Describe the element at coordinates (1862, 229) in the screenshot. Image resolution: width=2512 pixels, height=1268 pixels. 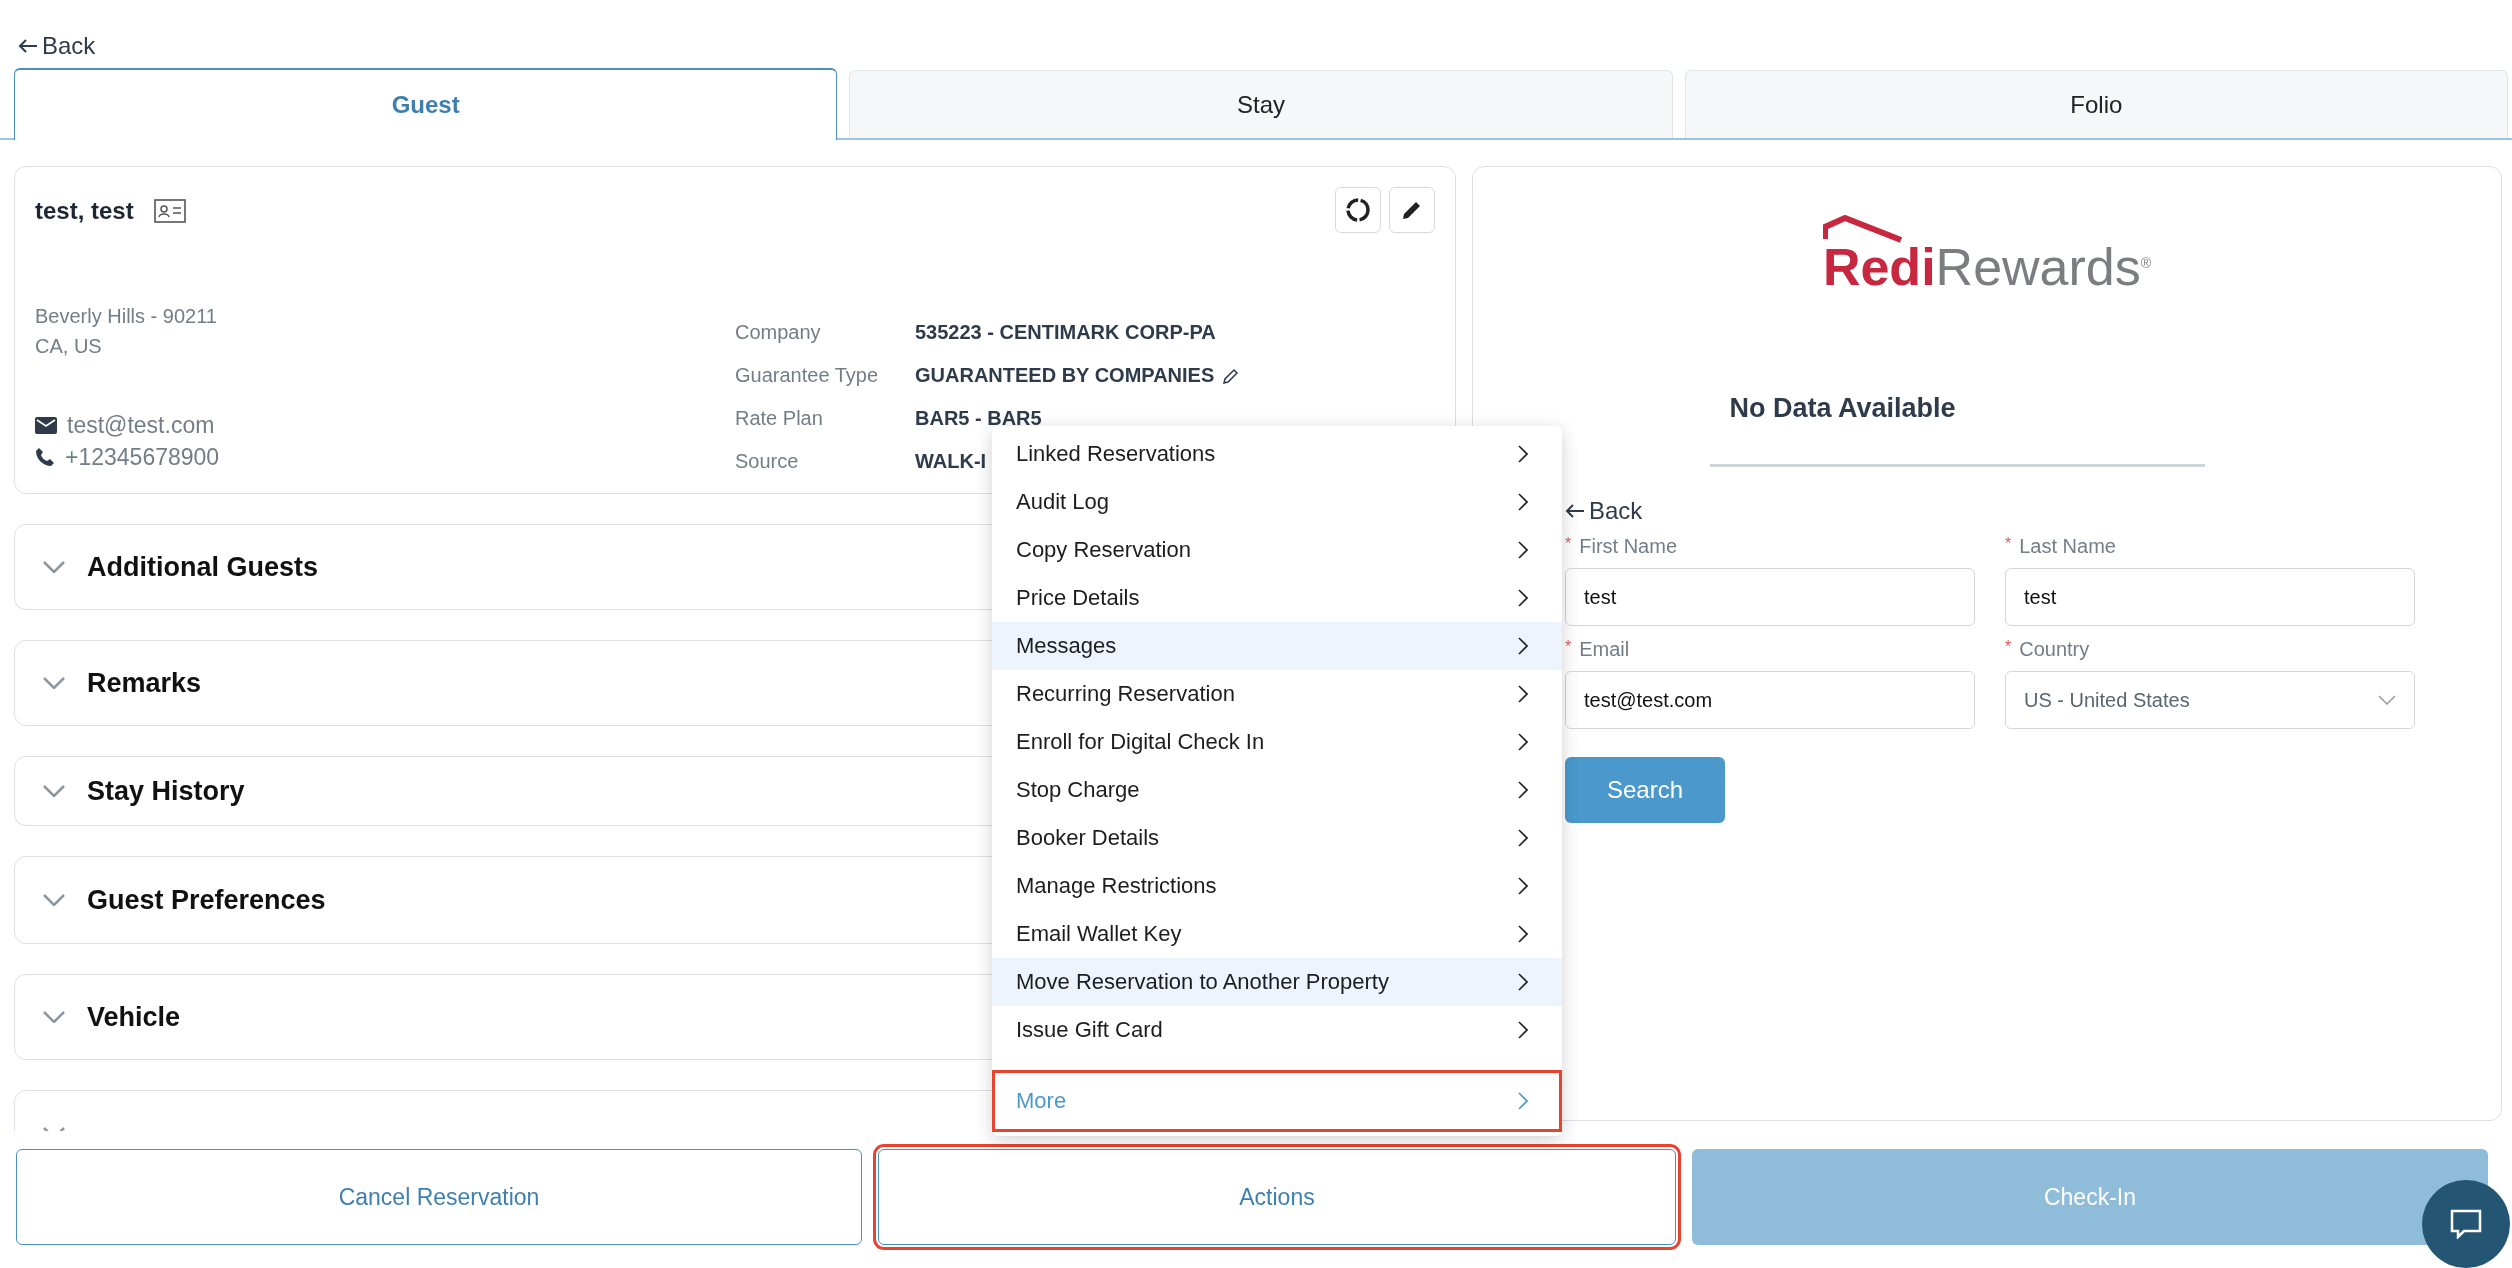
I see `roof-icon` at that location.